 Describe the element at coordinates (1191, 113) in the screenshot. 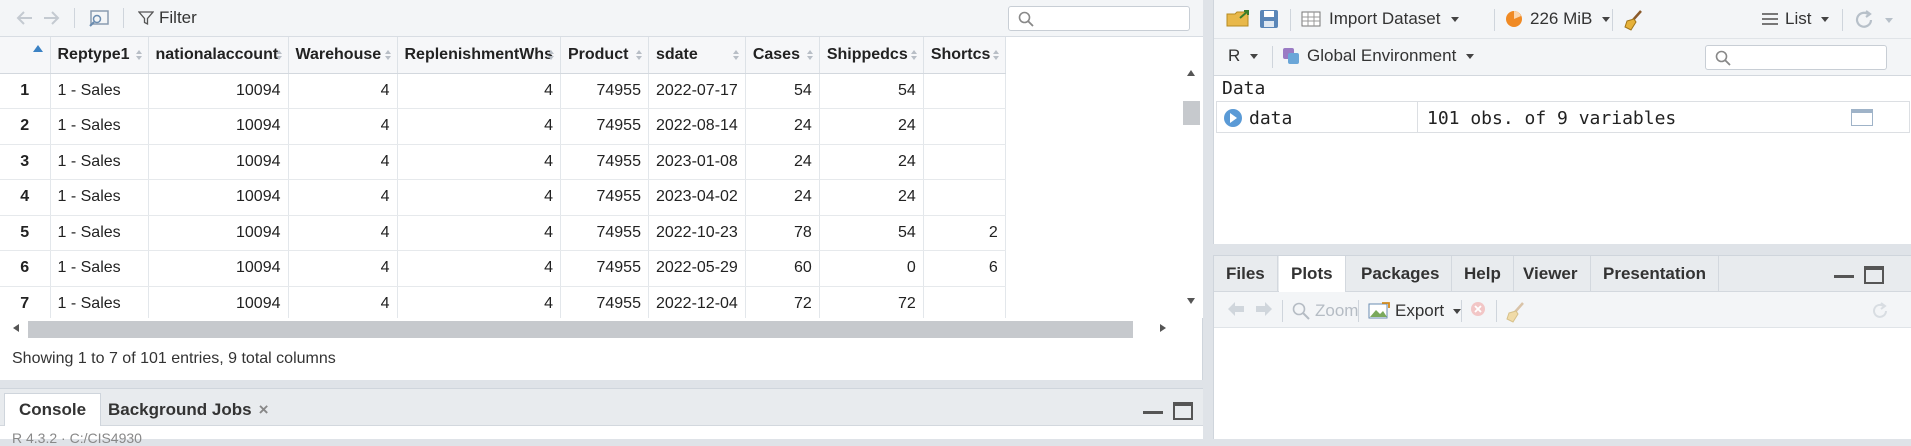

I see `vertical-scroll-thumb` at that location.